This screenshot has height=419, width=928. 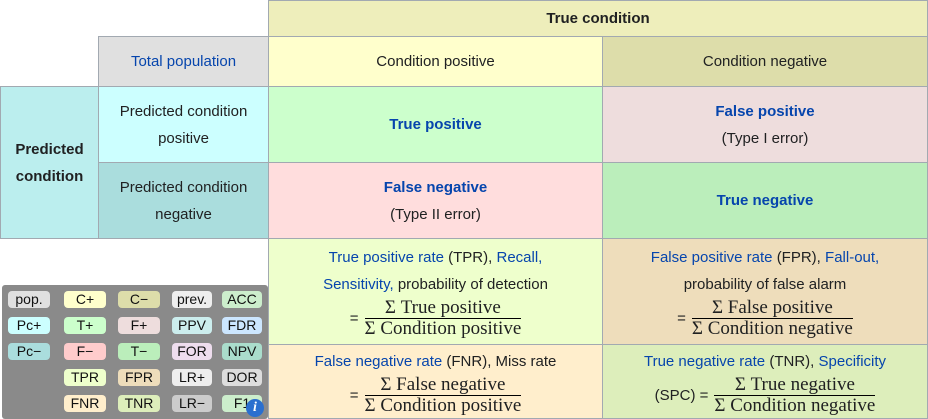 I want to click on diagram-term-15: TPR, so click(x=85, y=377).